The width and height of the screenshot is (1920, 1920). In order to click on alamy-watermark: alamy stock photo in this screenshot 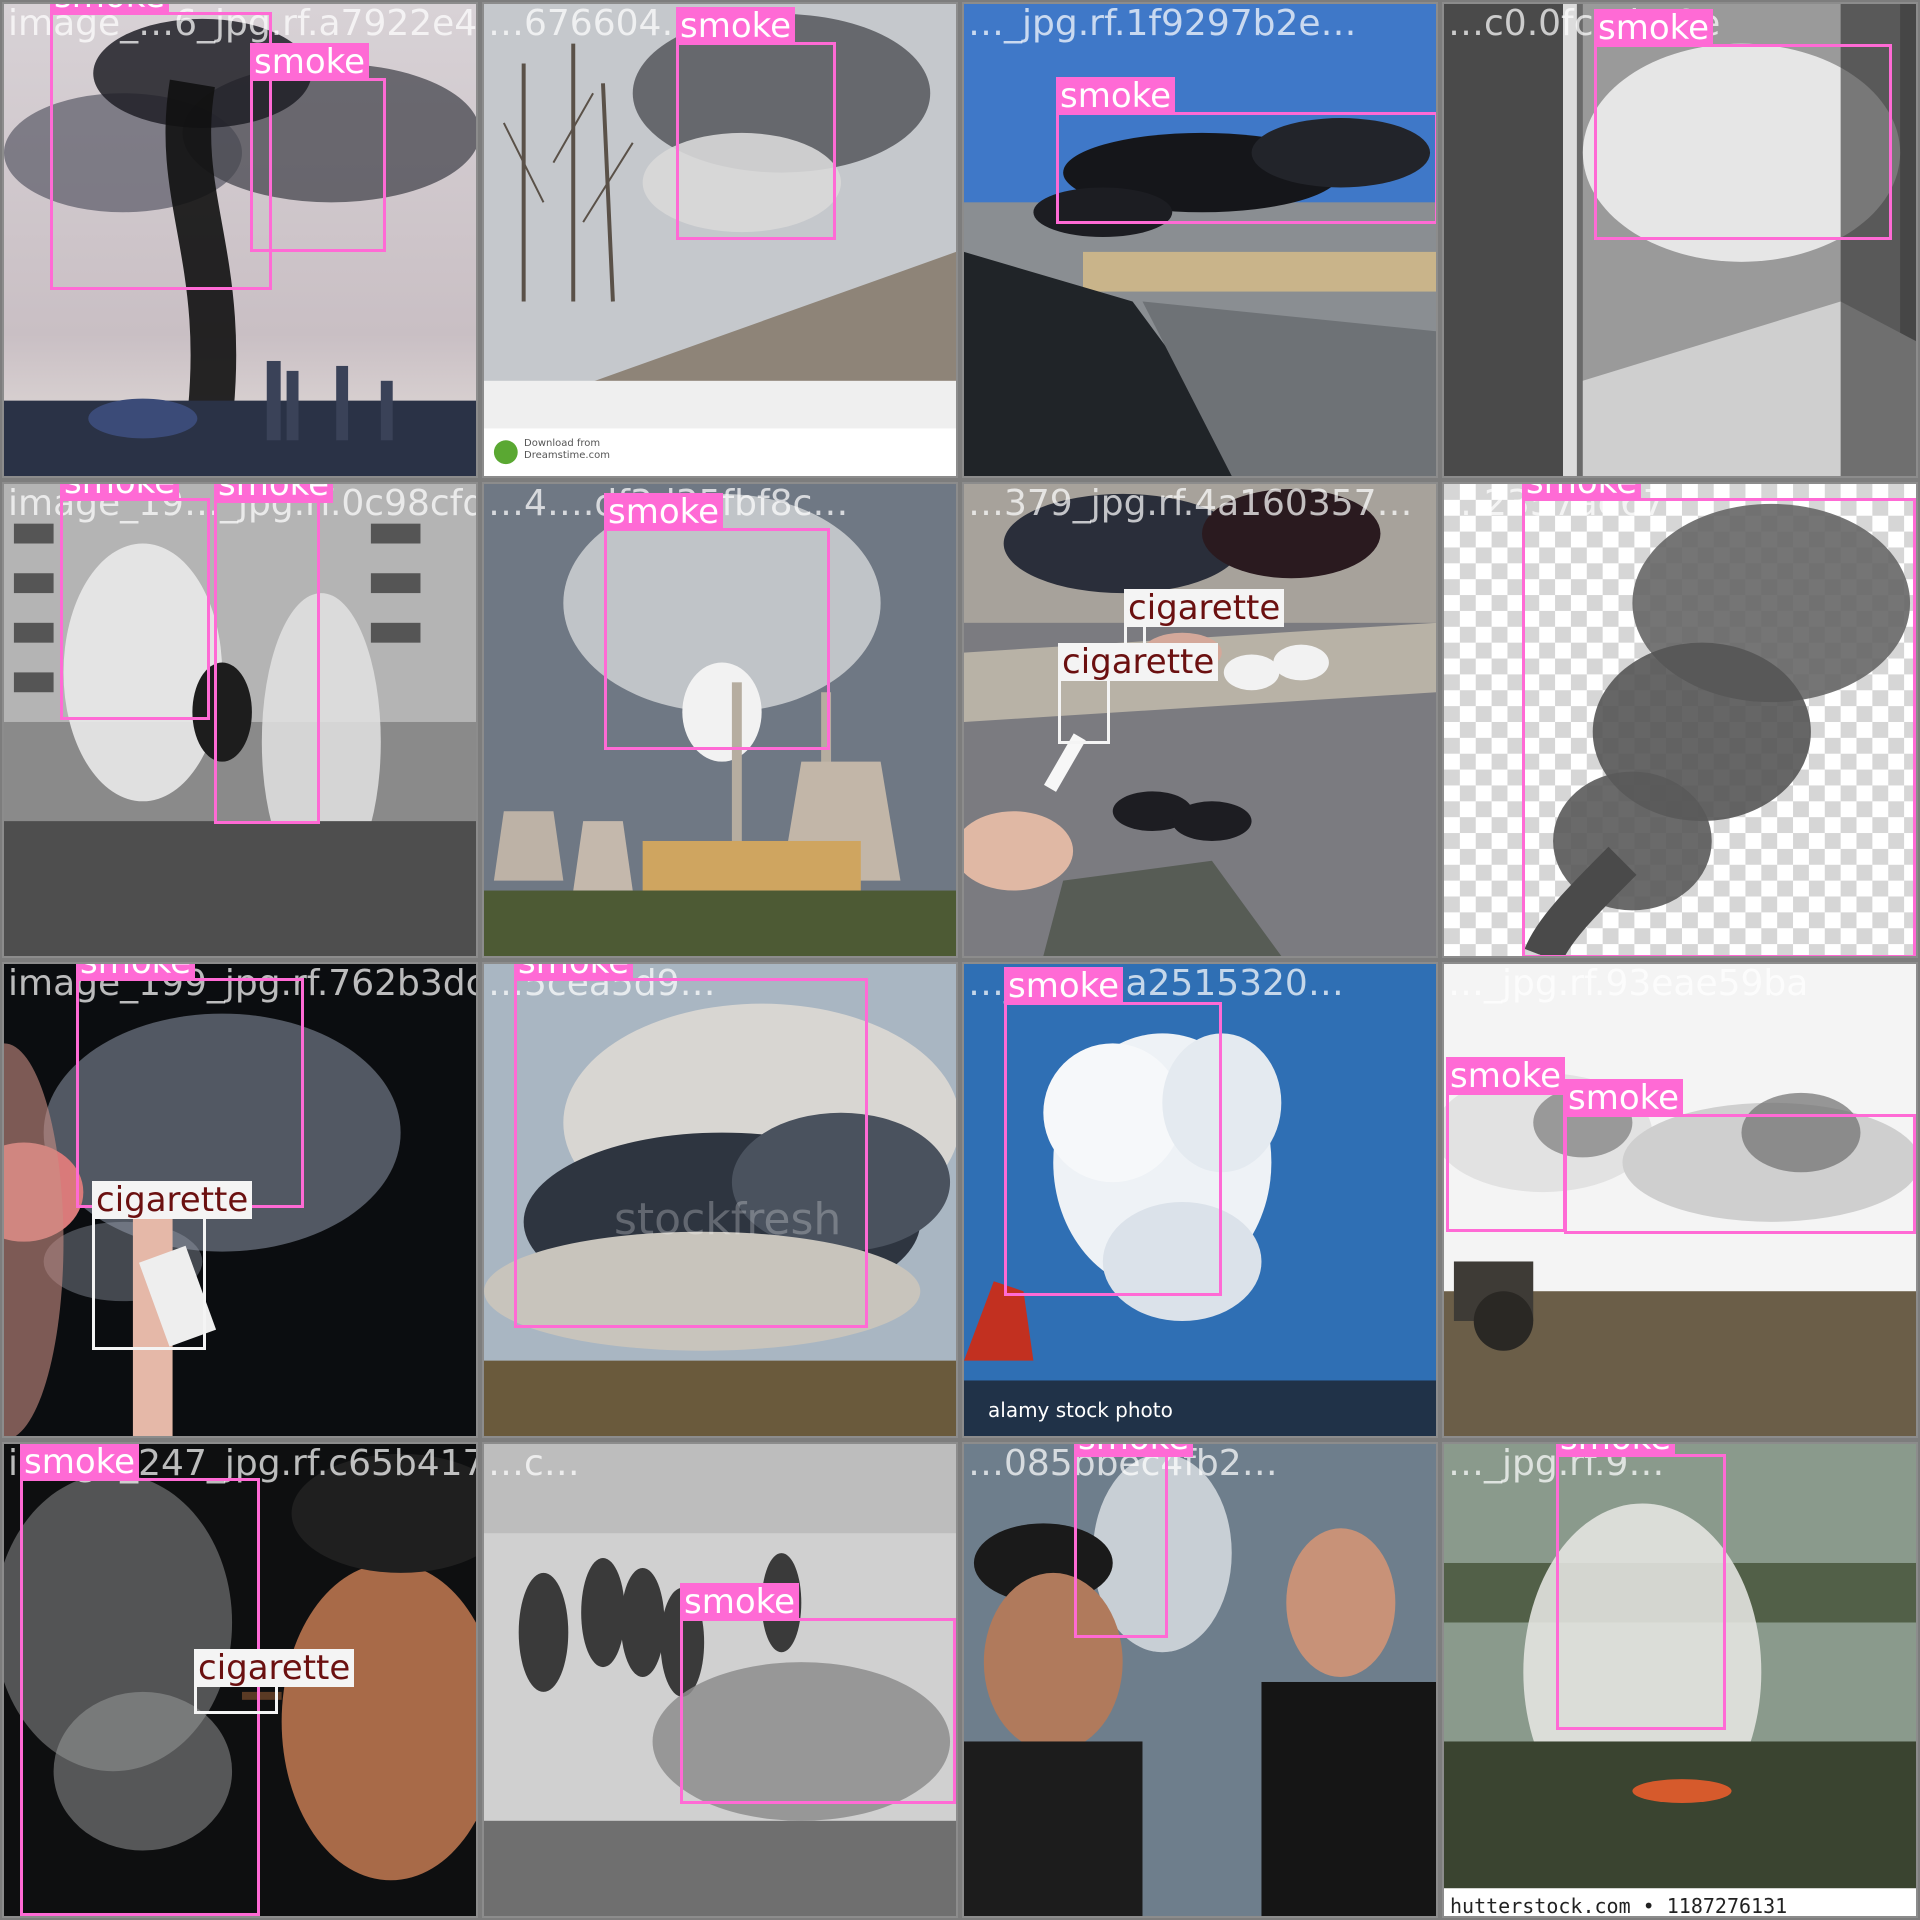, I will do `click(1080, 1410)`.